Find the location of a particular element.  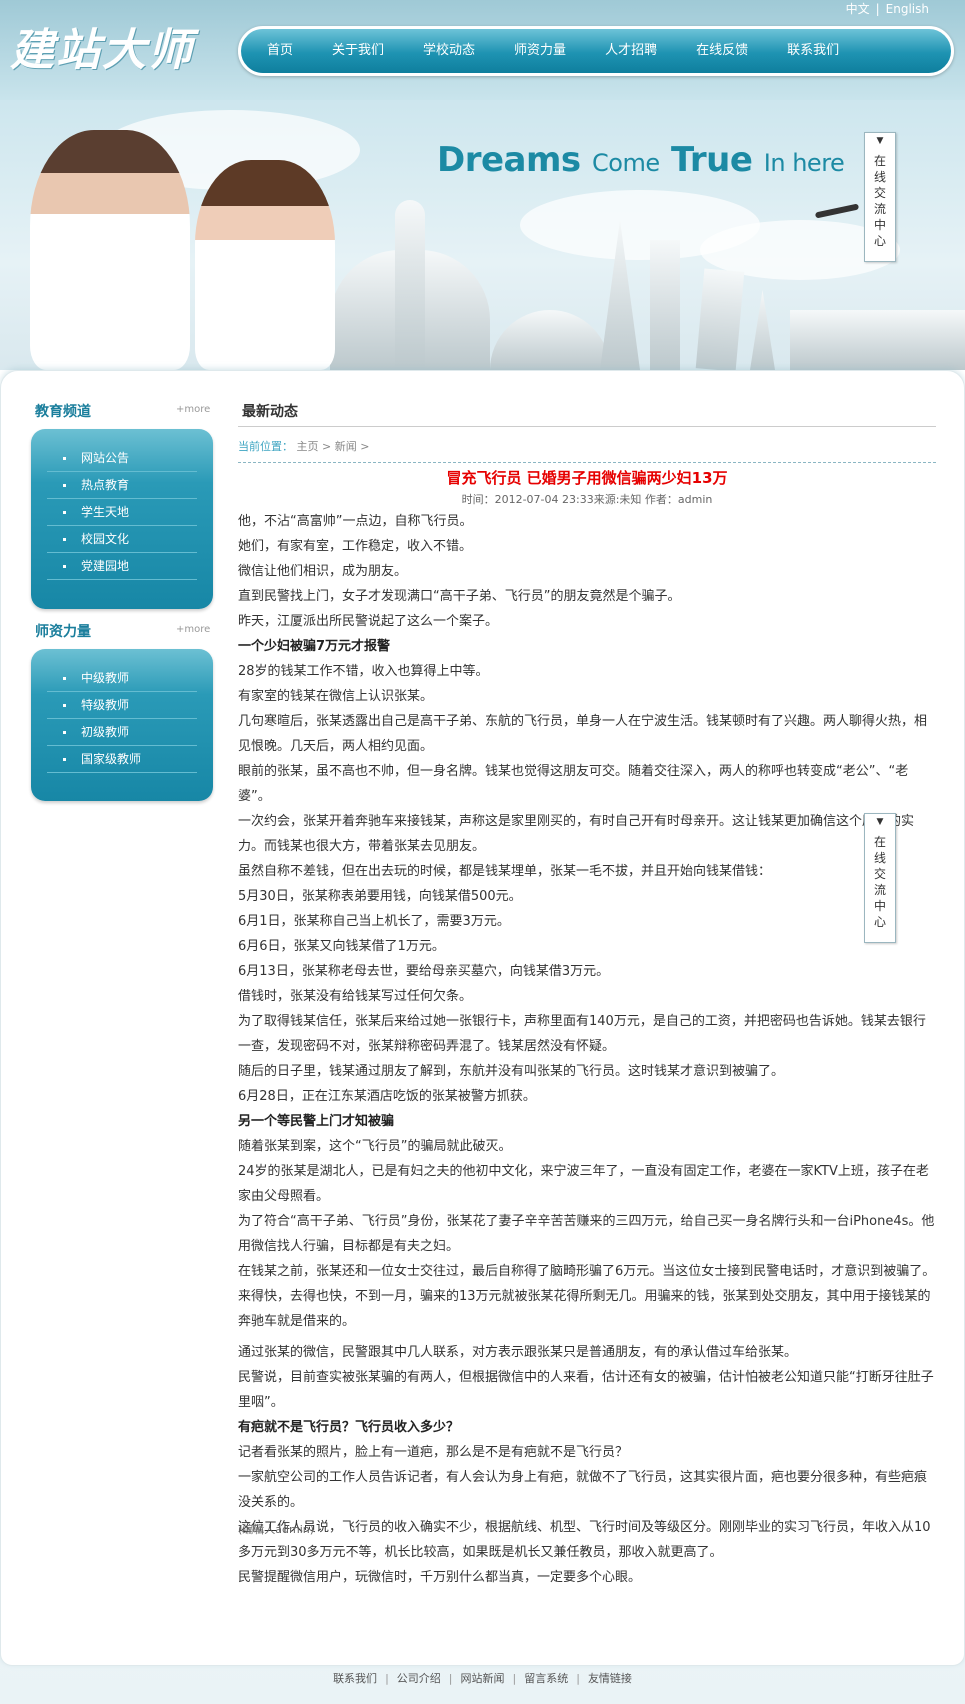

article-paragraph: 6月13日，张某称老母去世，要给母亲买墓穴，向钱某借3万元。 is located at coordinates (424, 971).